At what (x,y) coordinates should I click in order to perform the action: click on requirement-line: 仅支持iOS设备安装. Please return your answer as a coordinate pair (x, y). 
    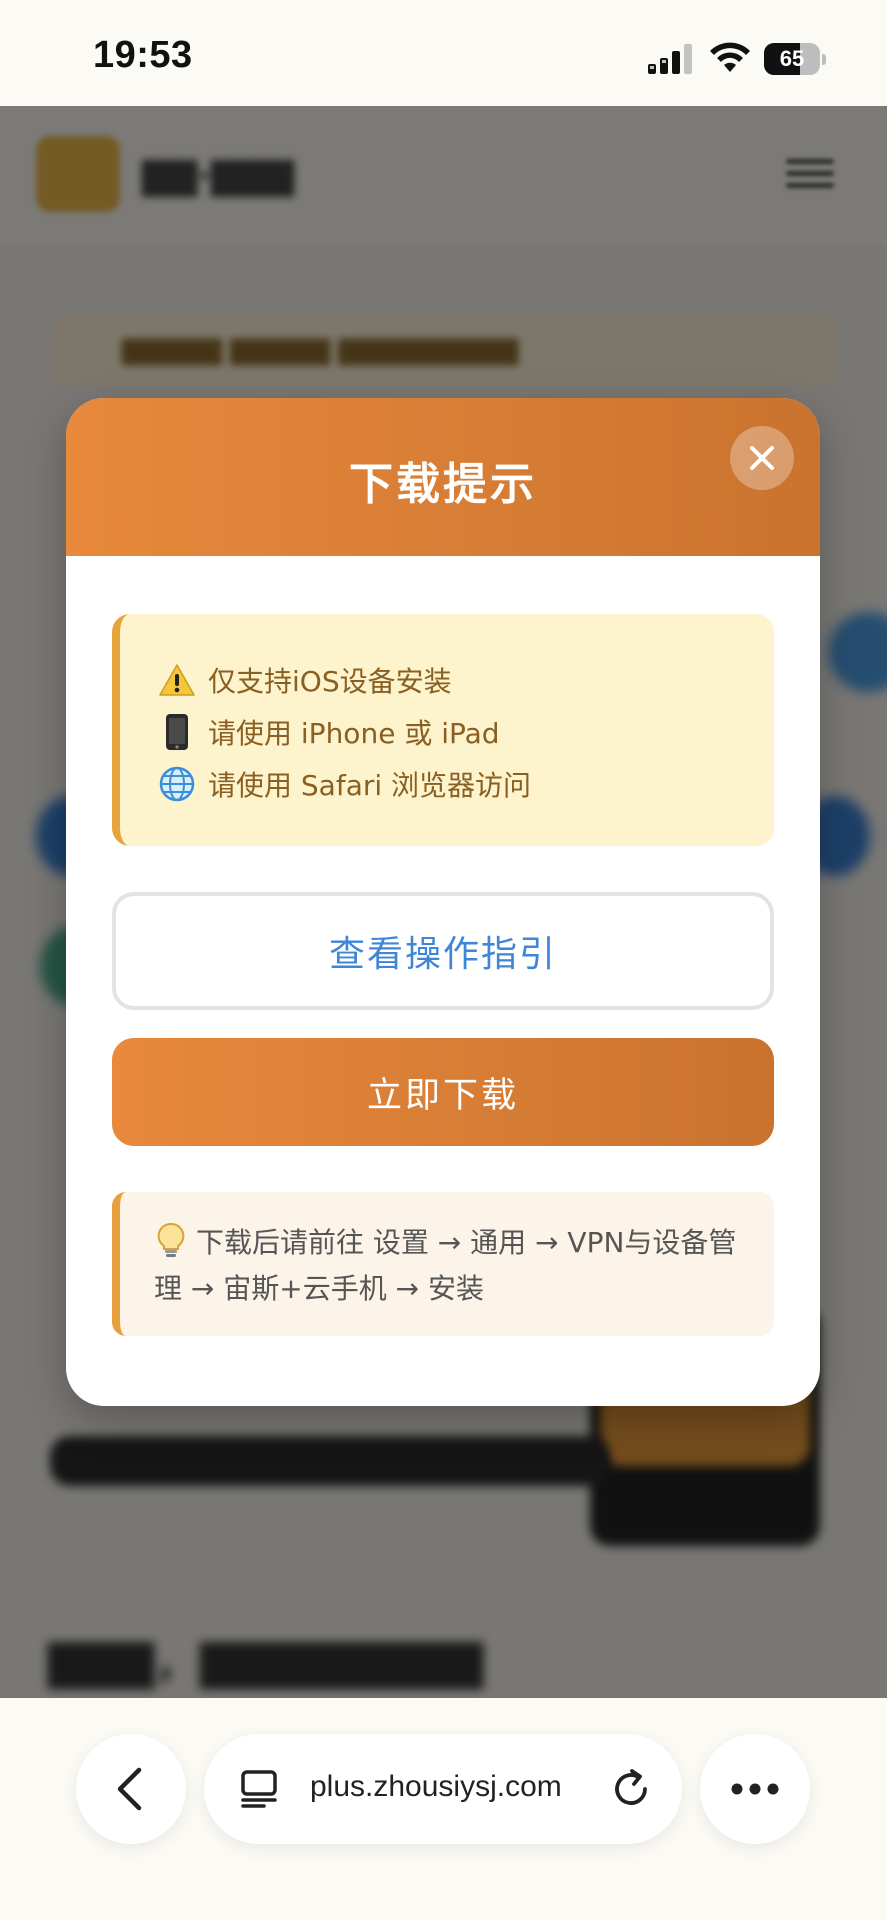
    Looking at the image, I should click on (304, 680).